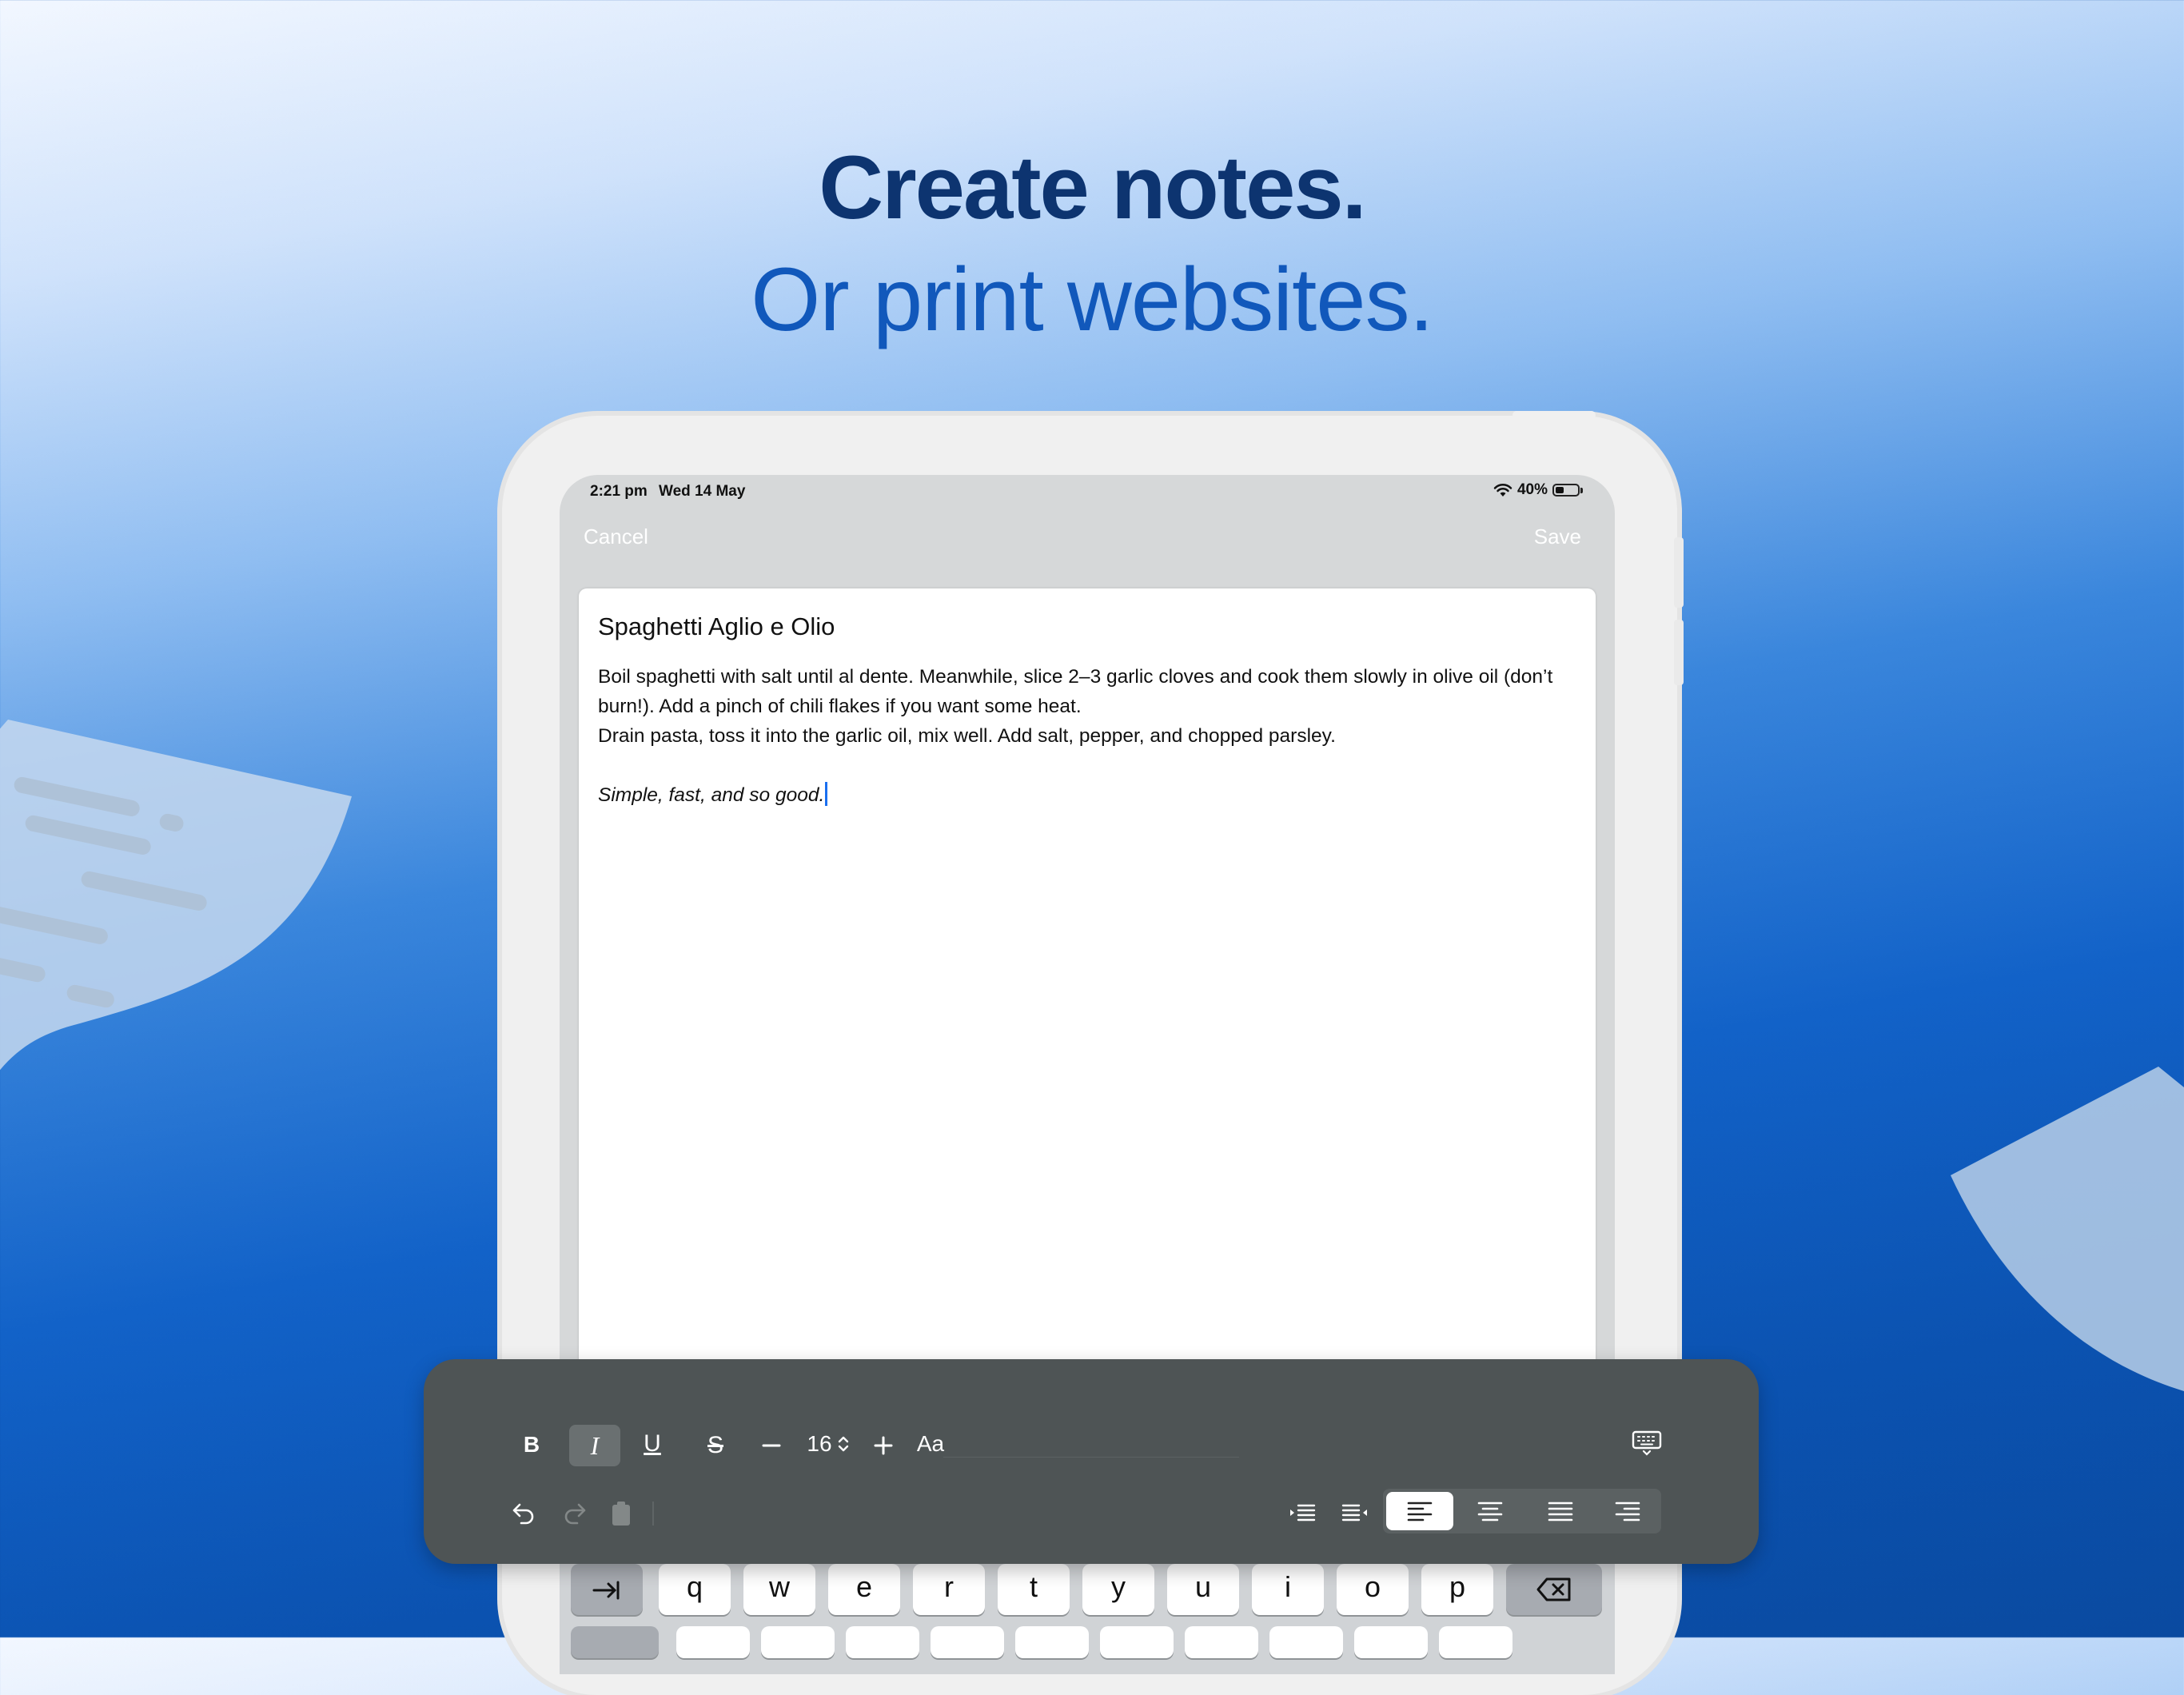 This screenshot has width=2184, height=1695. What do you see at coordinates (1203, 1590) in the screenshot?
I see `key-u: u` at bounding box center [1203, 1590].